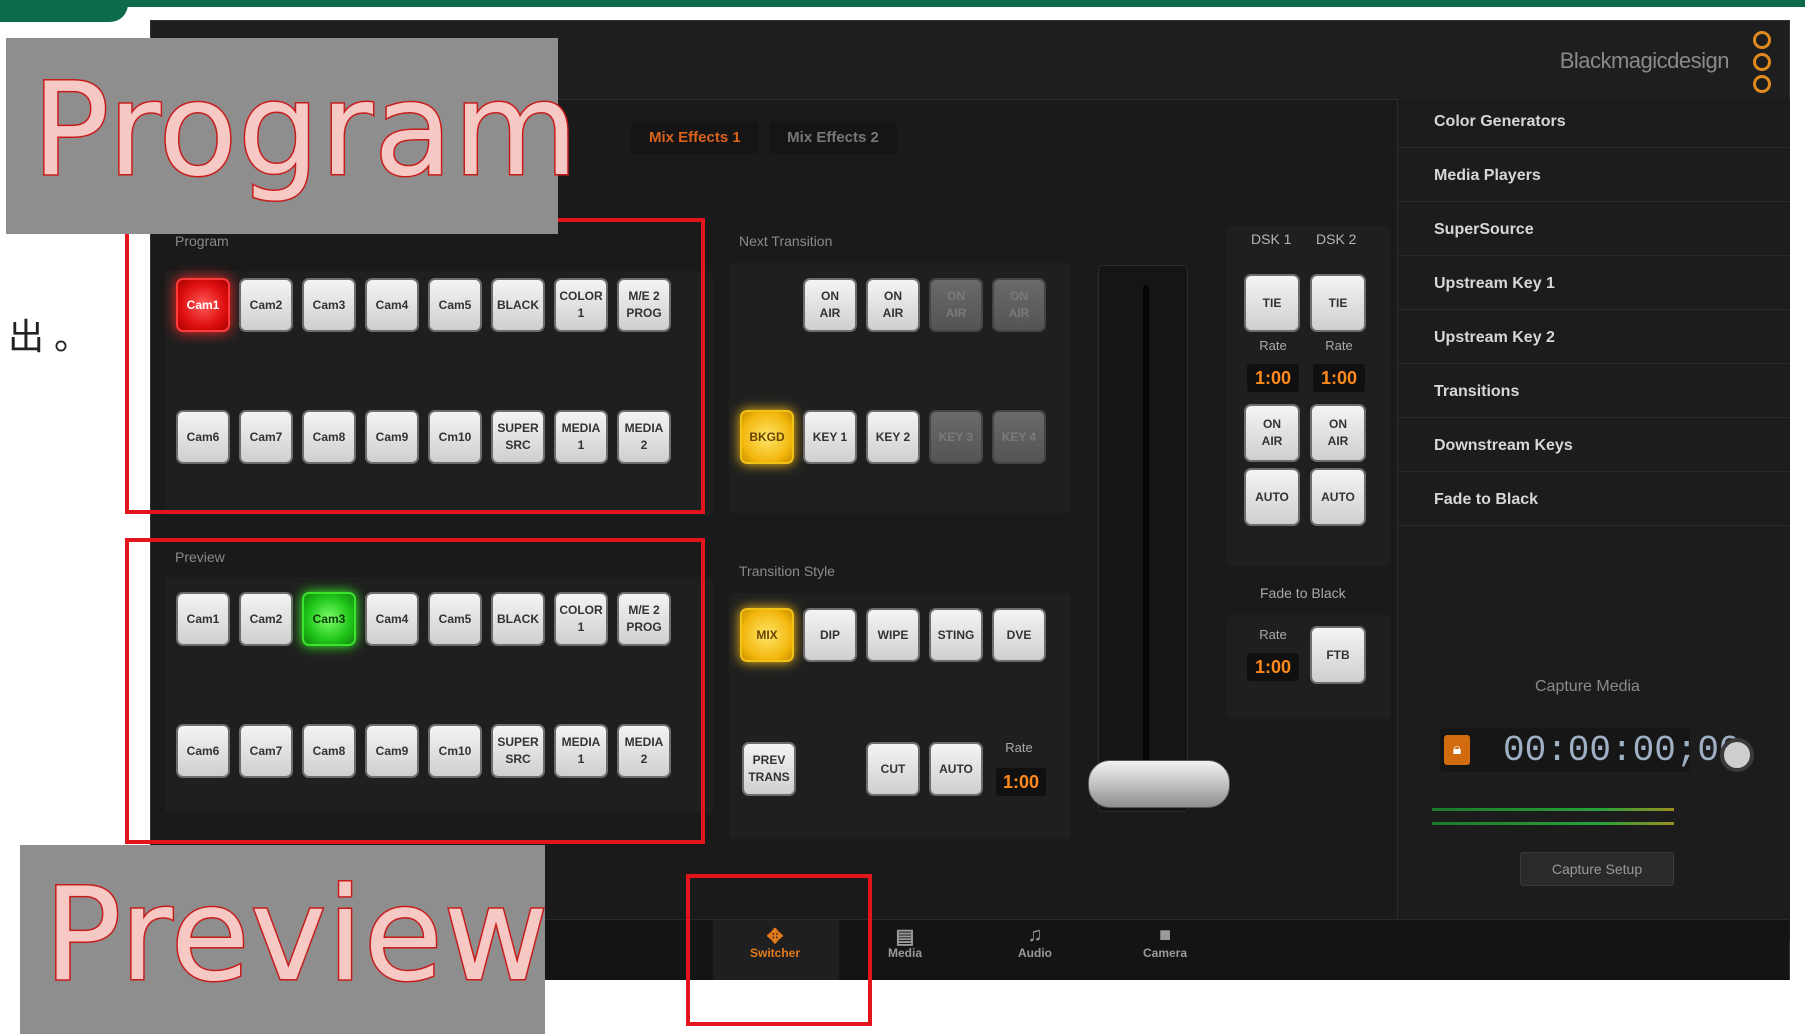  What do you see at coordinates (1273, 378) in the screenshot?
I see `dsk1-rate-field: 1:00` at bounding box center [1273, 378].